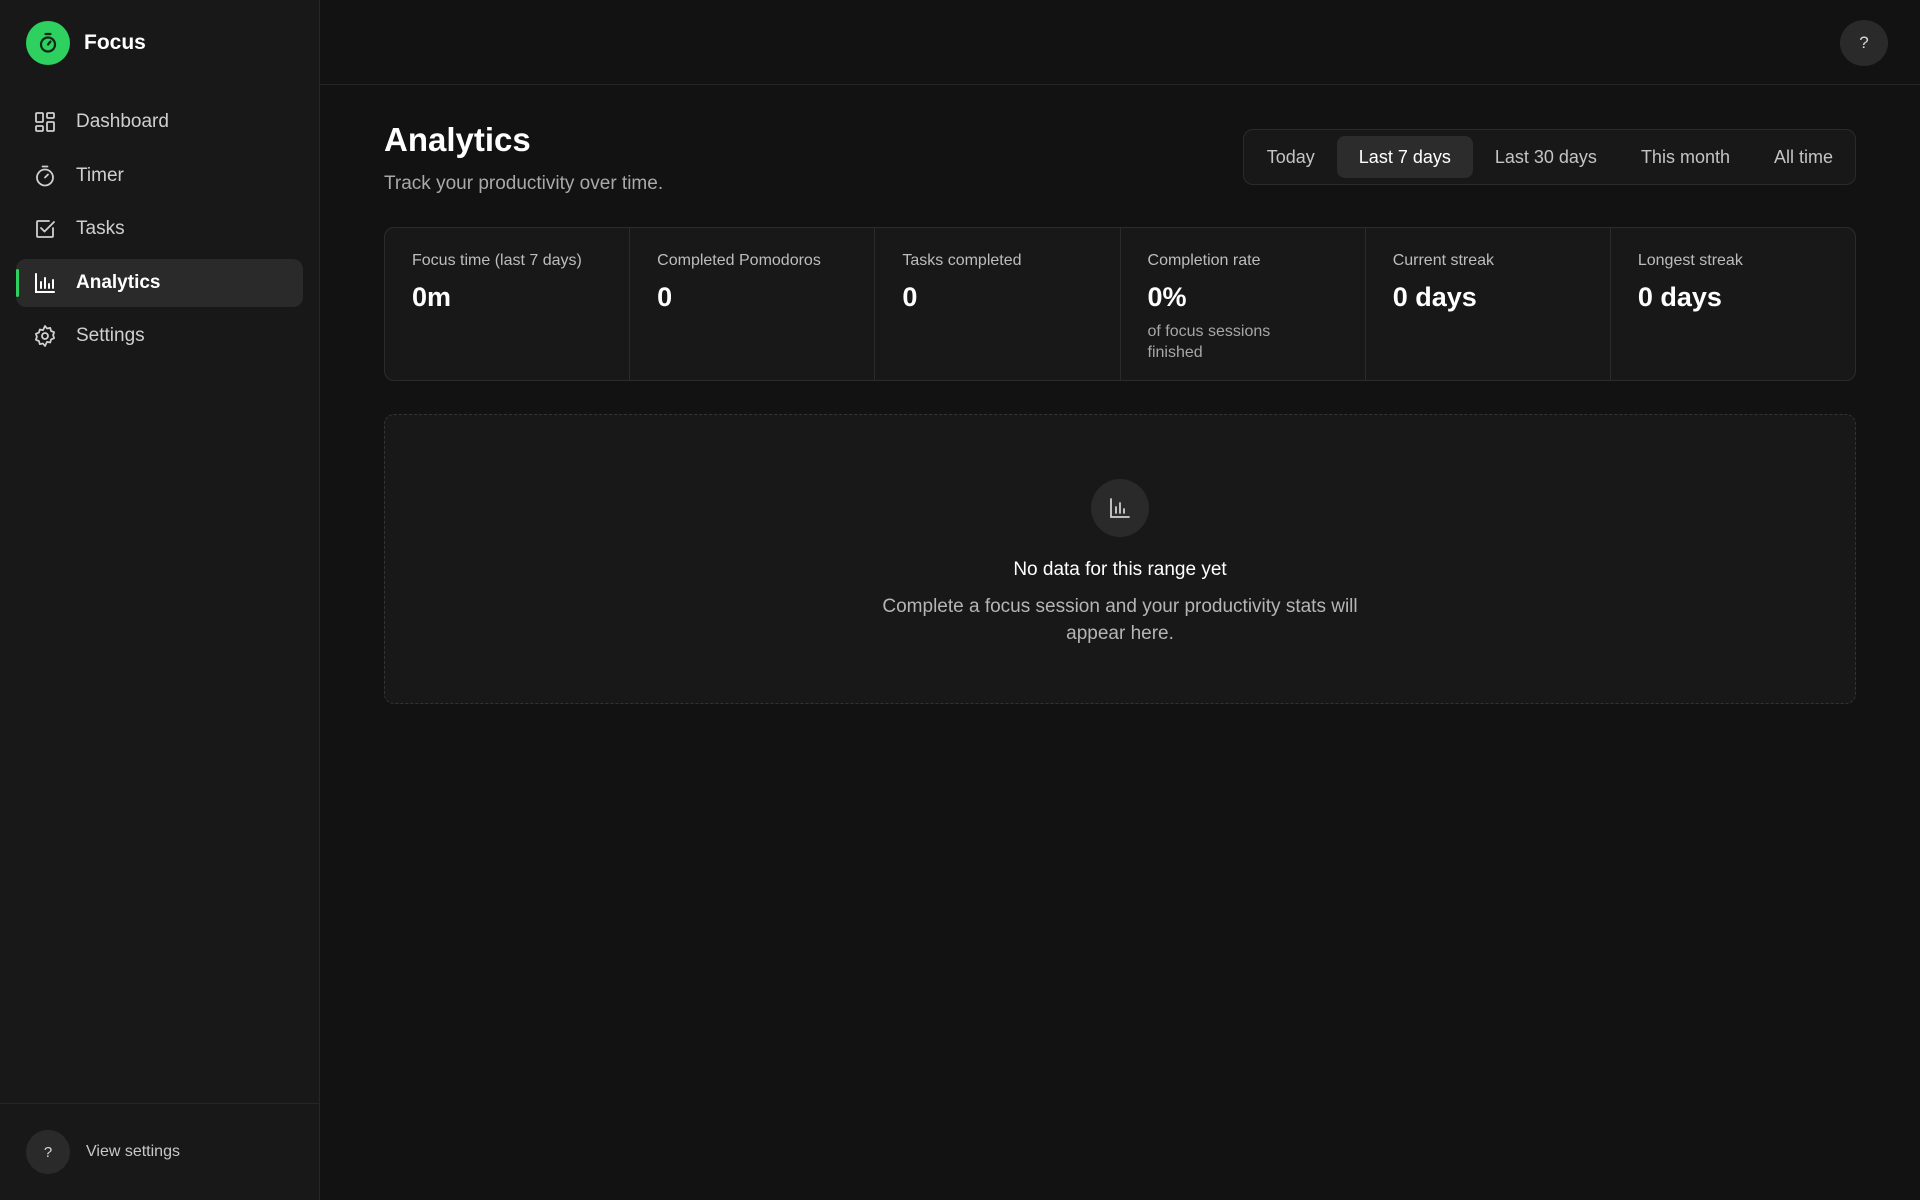 The height and width of the screenshot is (1200, 1920). Describe the element at coordinates (753, 304) in the screenshot. I see `stat-completed-pomodoros: Completed Pomodoros 0` at that location.